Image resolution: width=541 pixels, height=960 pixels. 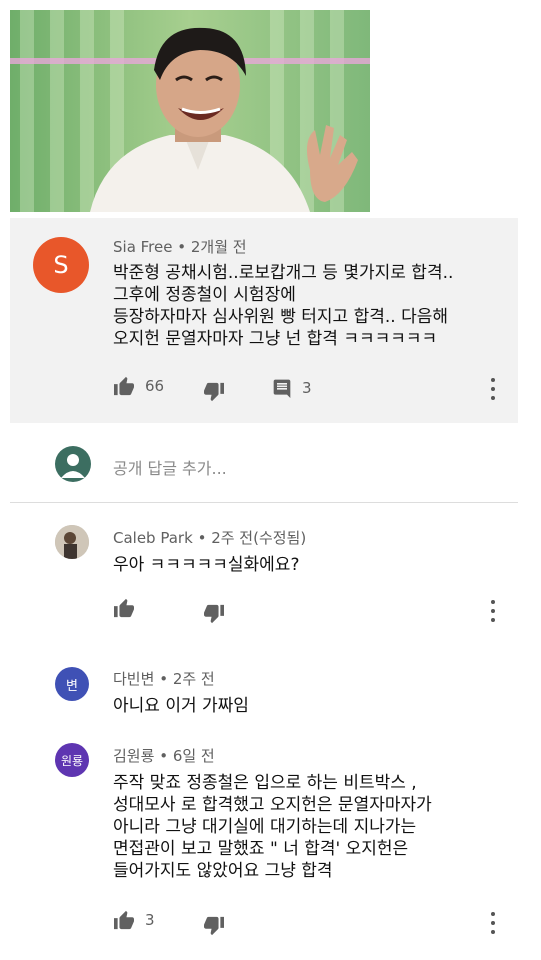 I want to click on avatar-letter: S, so click(x=61, y=265).